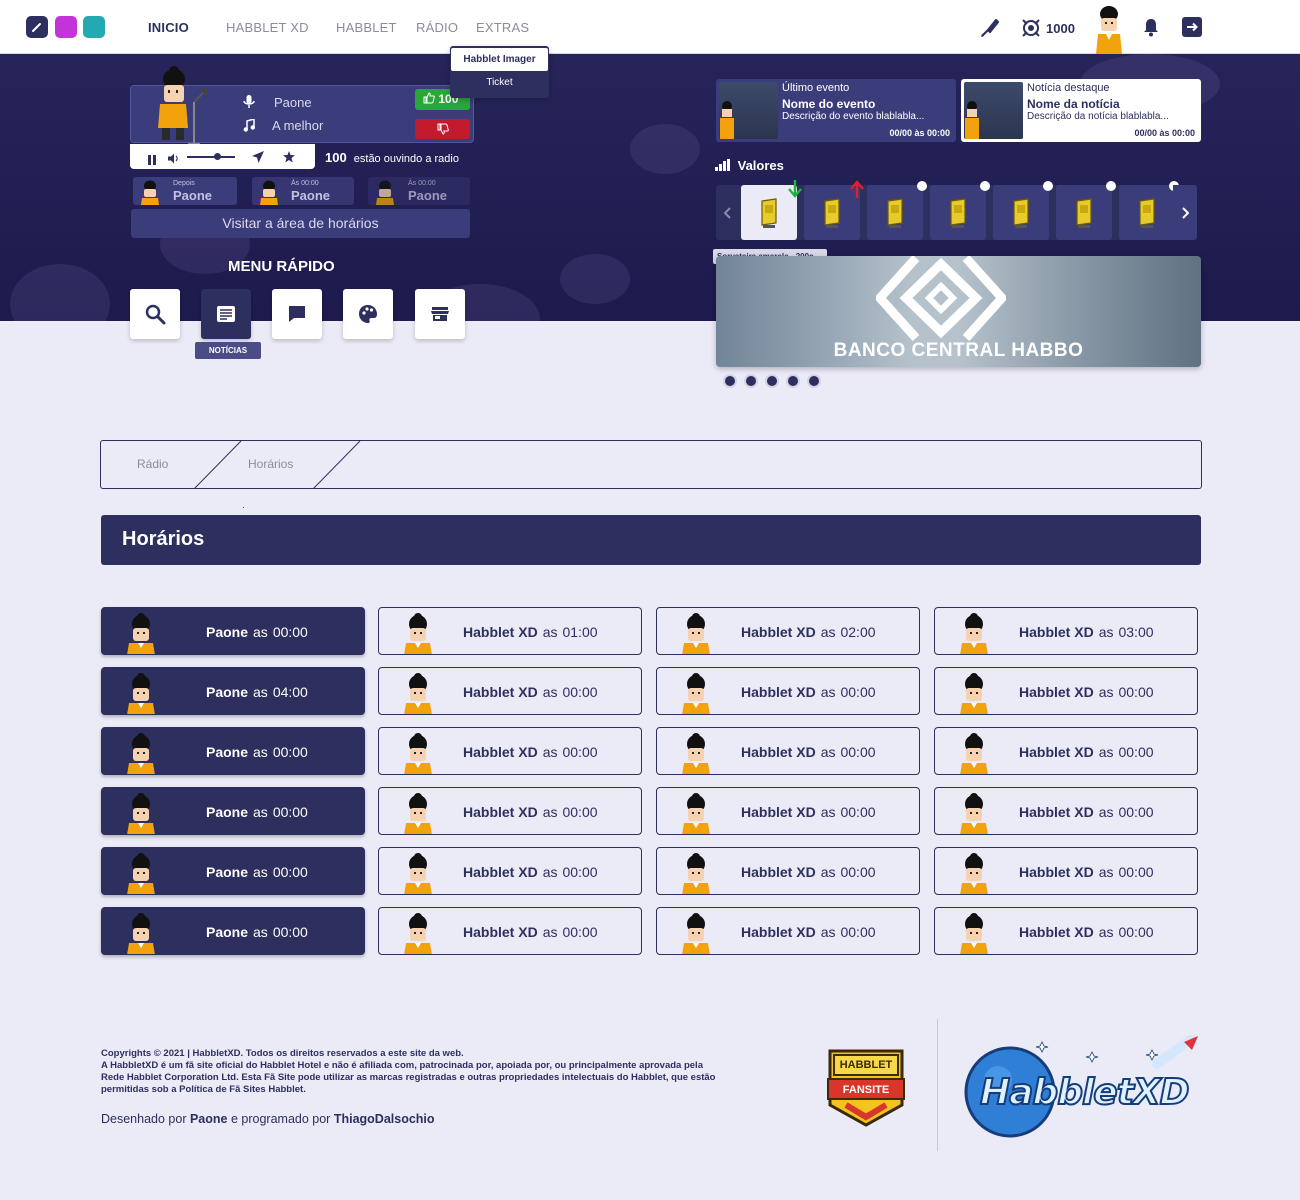  I want to click on theme-swatch-purple, so click(66, 27).